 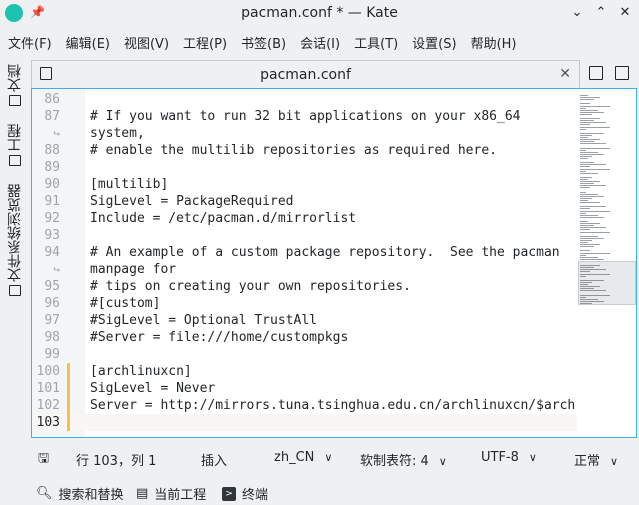 I want to click on menu-bookmarks: 书签(B), so click(x=263, y=45).